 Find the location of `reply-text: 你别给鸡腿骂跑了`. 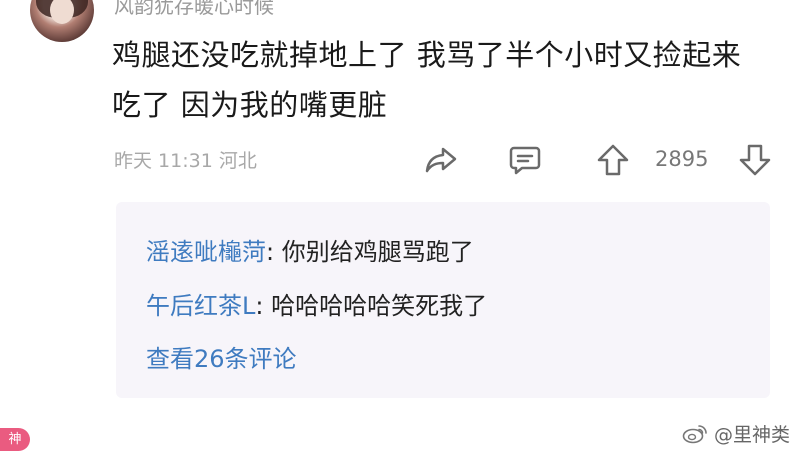

reply-text: 你别给鸡腿骂跑了 is located at coordinates (377, 252).